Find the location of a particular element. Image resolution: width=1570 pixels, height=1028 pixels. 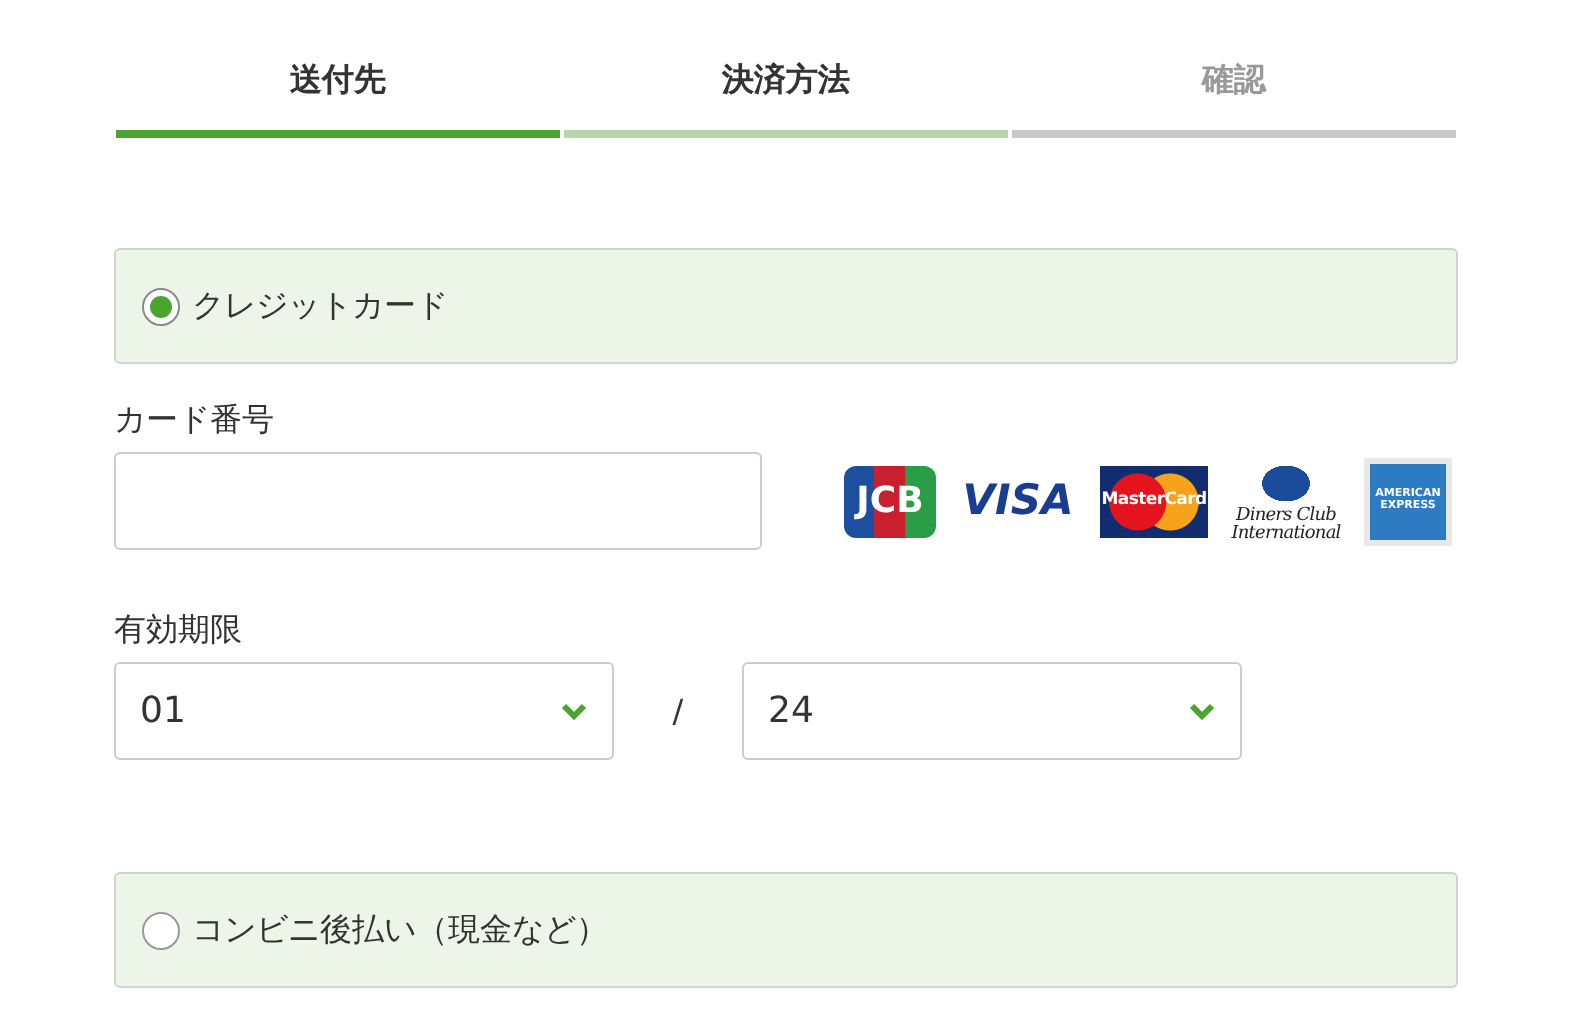

step-label: 送付先 is located at coordinates (338, 80).